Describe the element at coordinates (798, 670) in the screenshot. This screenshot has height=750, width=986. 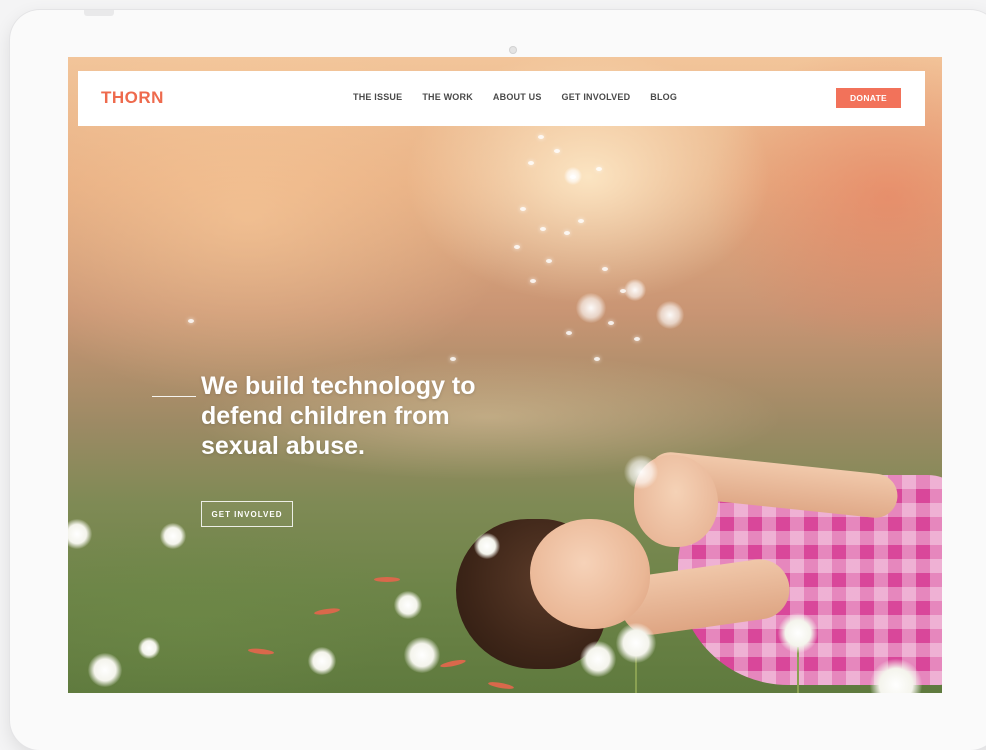
I see `flower-stem` at that location.